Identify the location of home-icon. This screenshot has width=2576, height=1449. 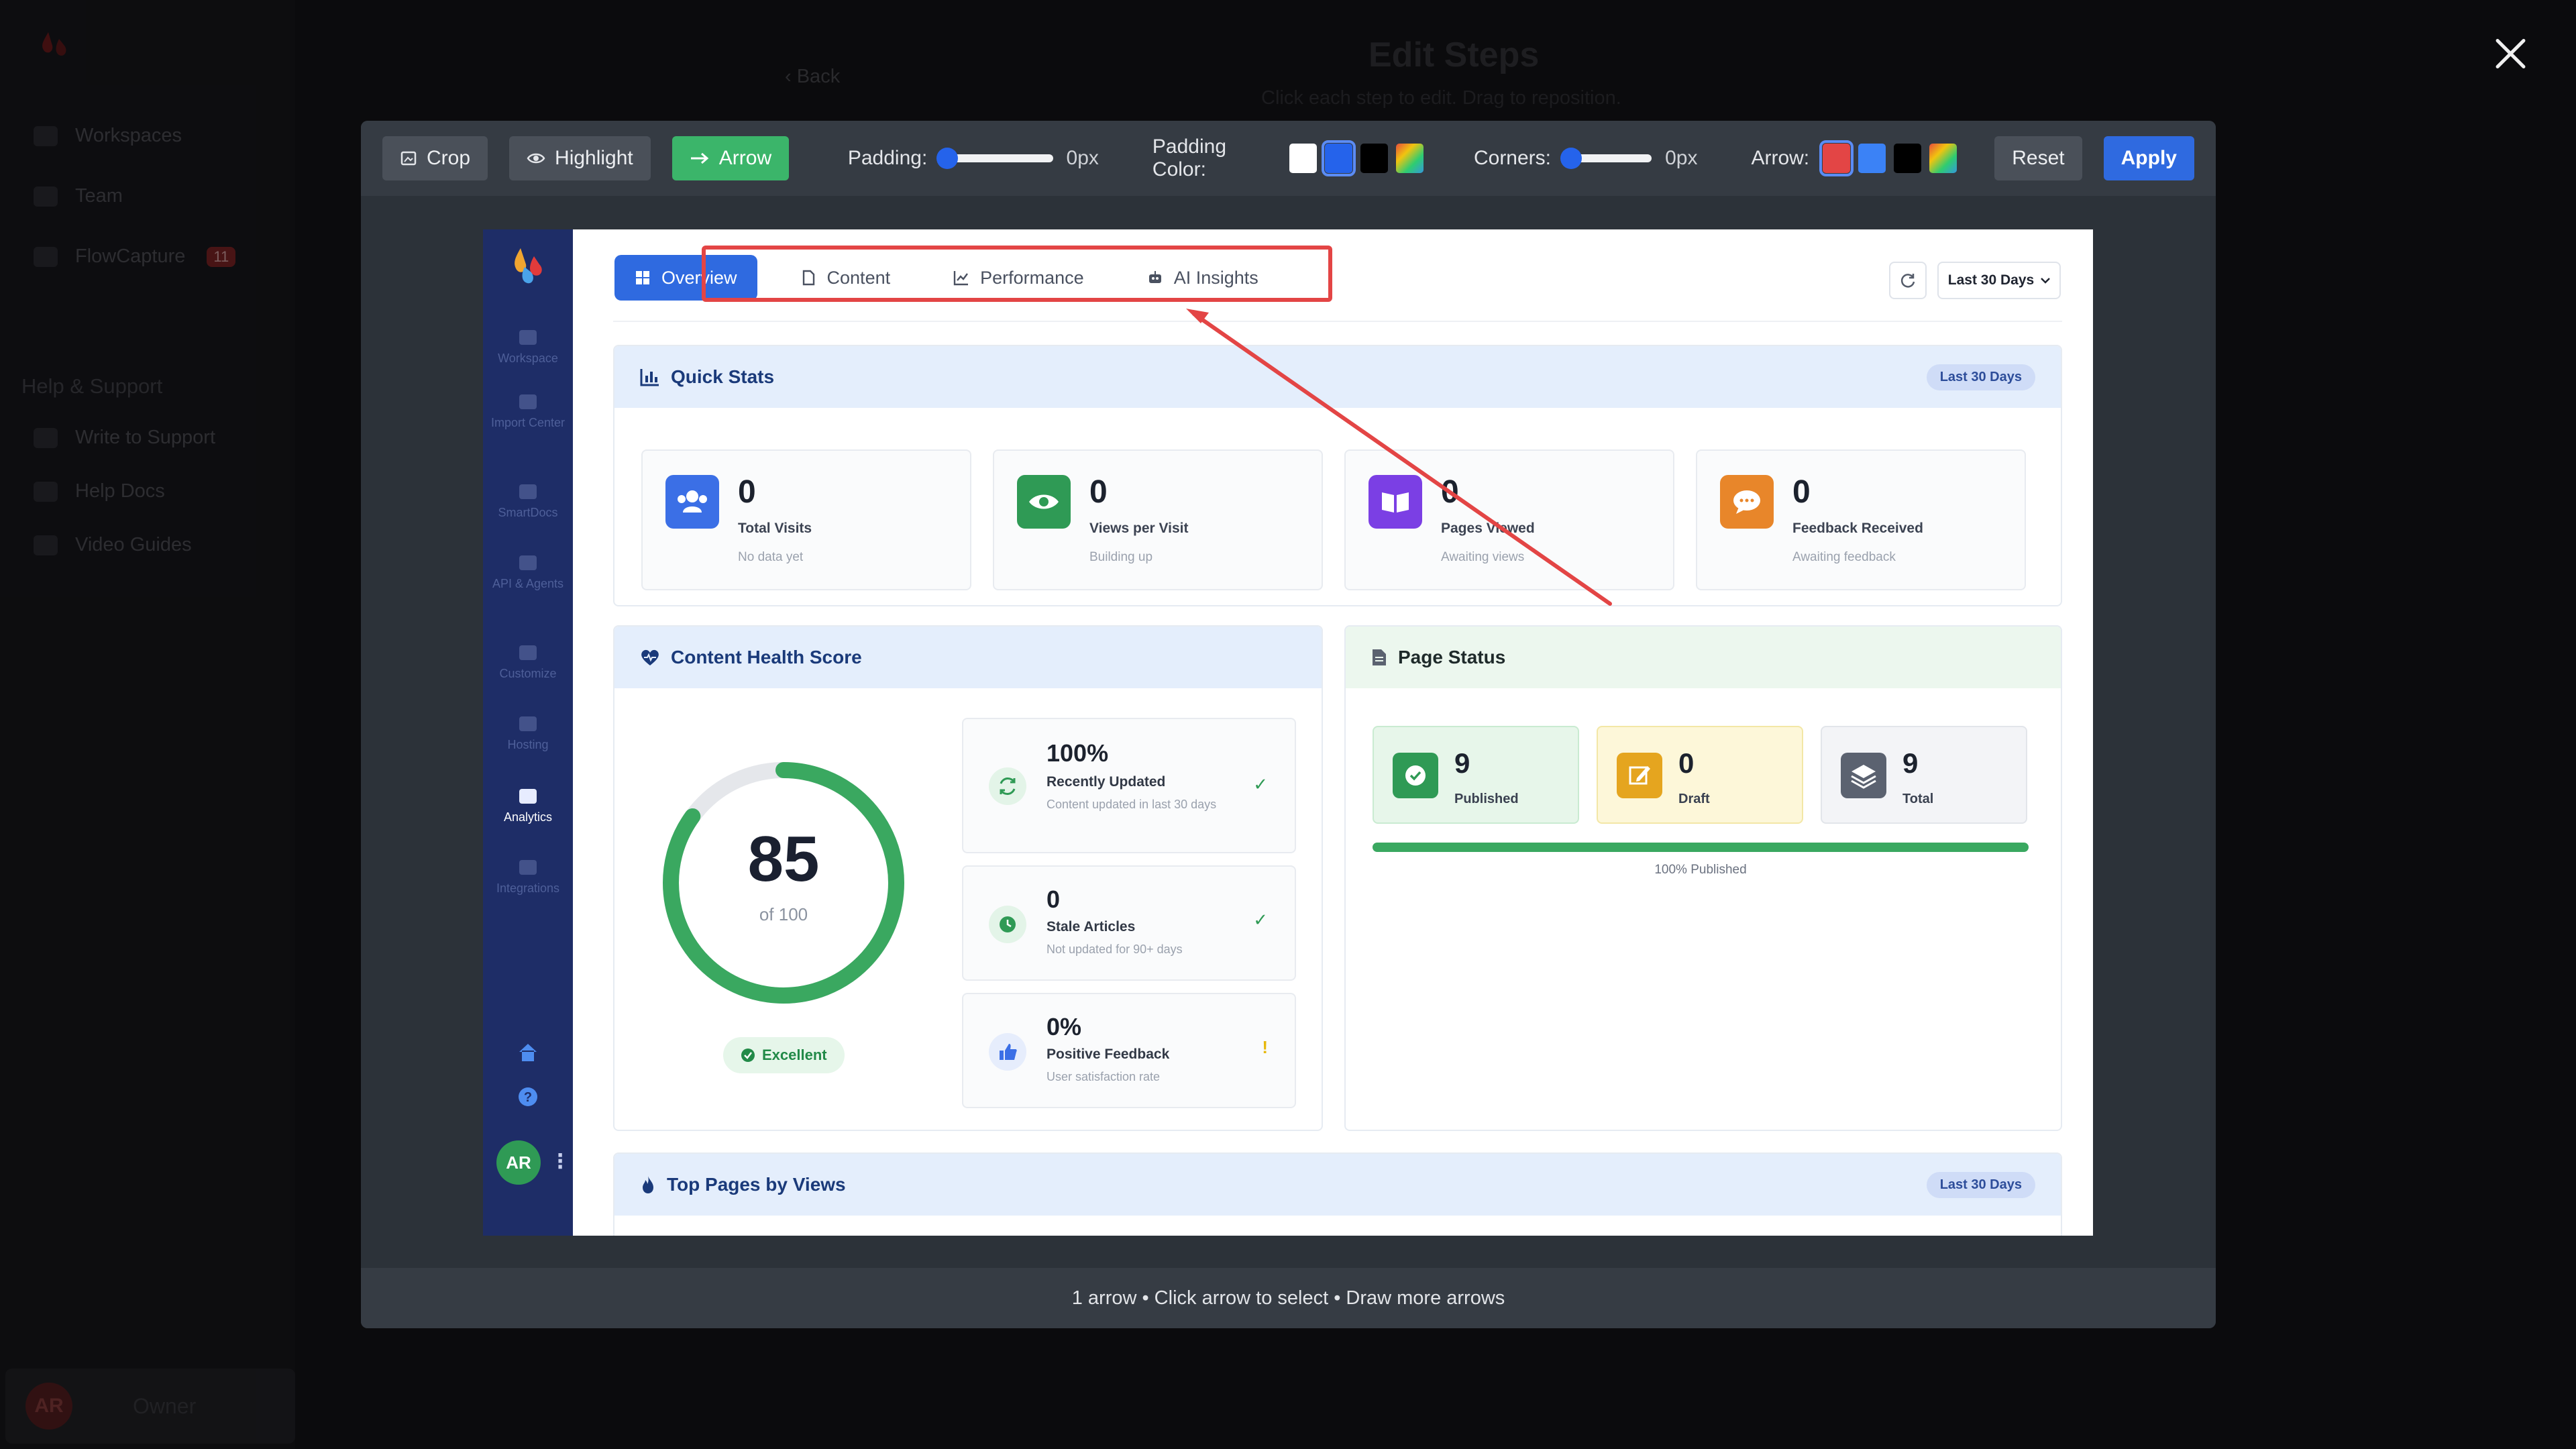
(528, 1052).